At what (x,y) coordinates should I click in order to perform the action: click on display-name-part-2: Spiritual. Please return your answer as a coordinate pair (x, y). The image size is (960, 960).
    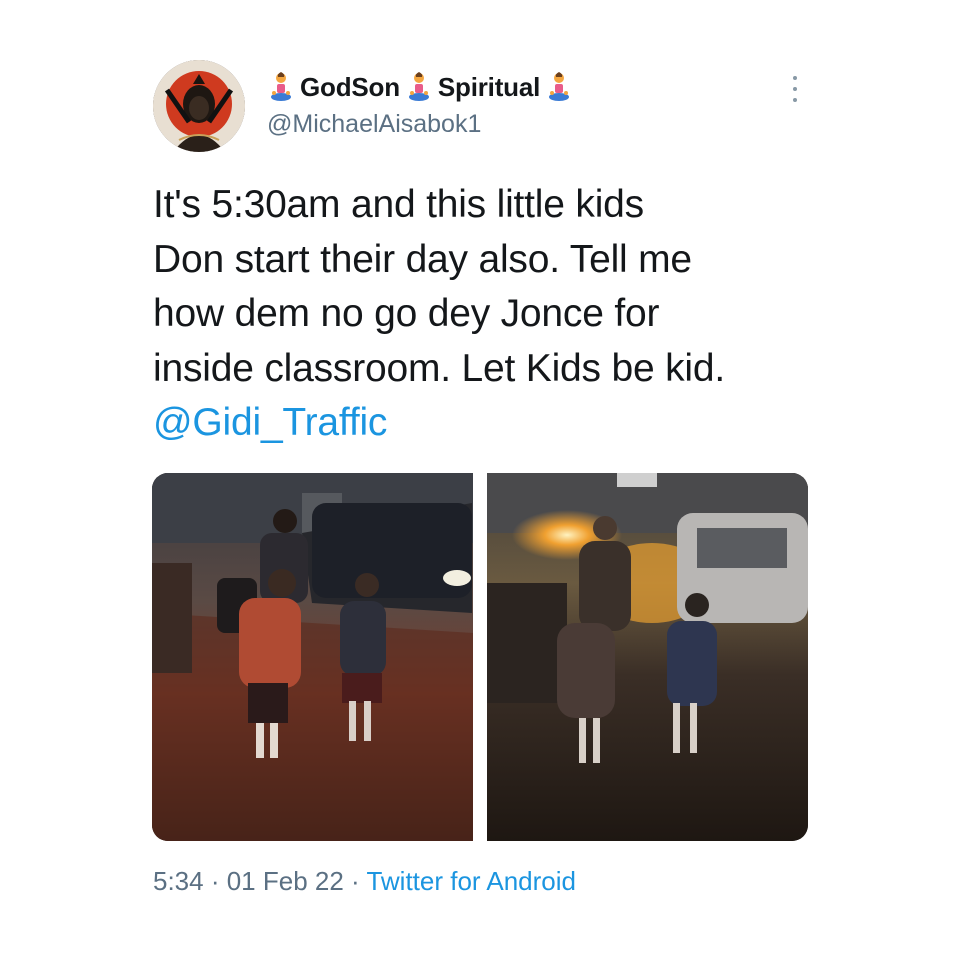
    Looking at the image, I should click on (489, 86).